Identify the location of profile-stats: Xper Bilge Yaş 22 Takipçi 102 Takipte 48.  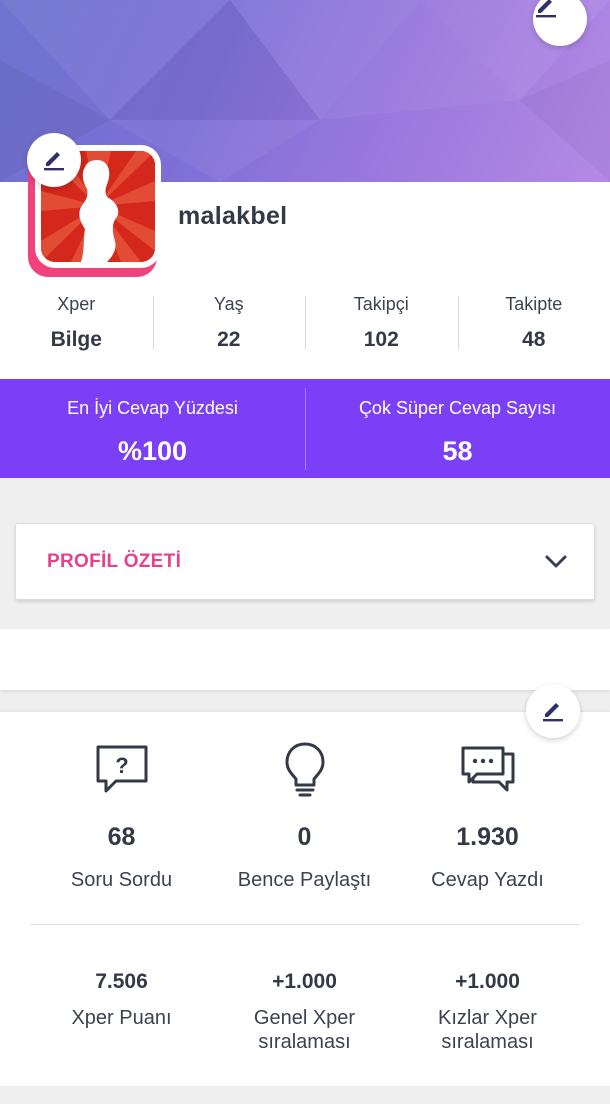
(305, 323).